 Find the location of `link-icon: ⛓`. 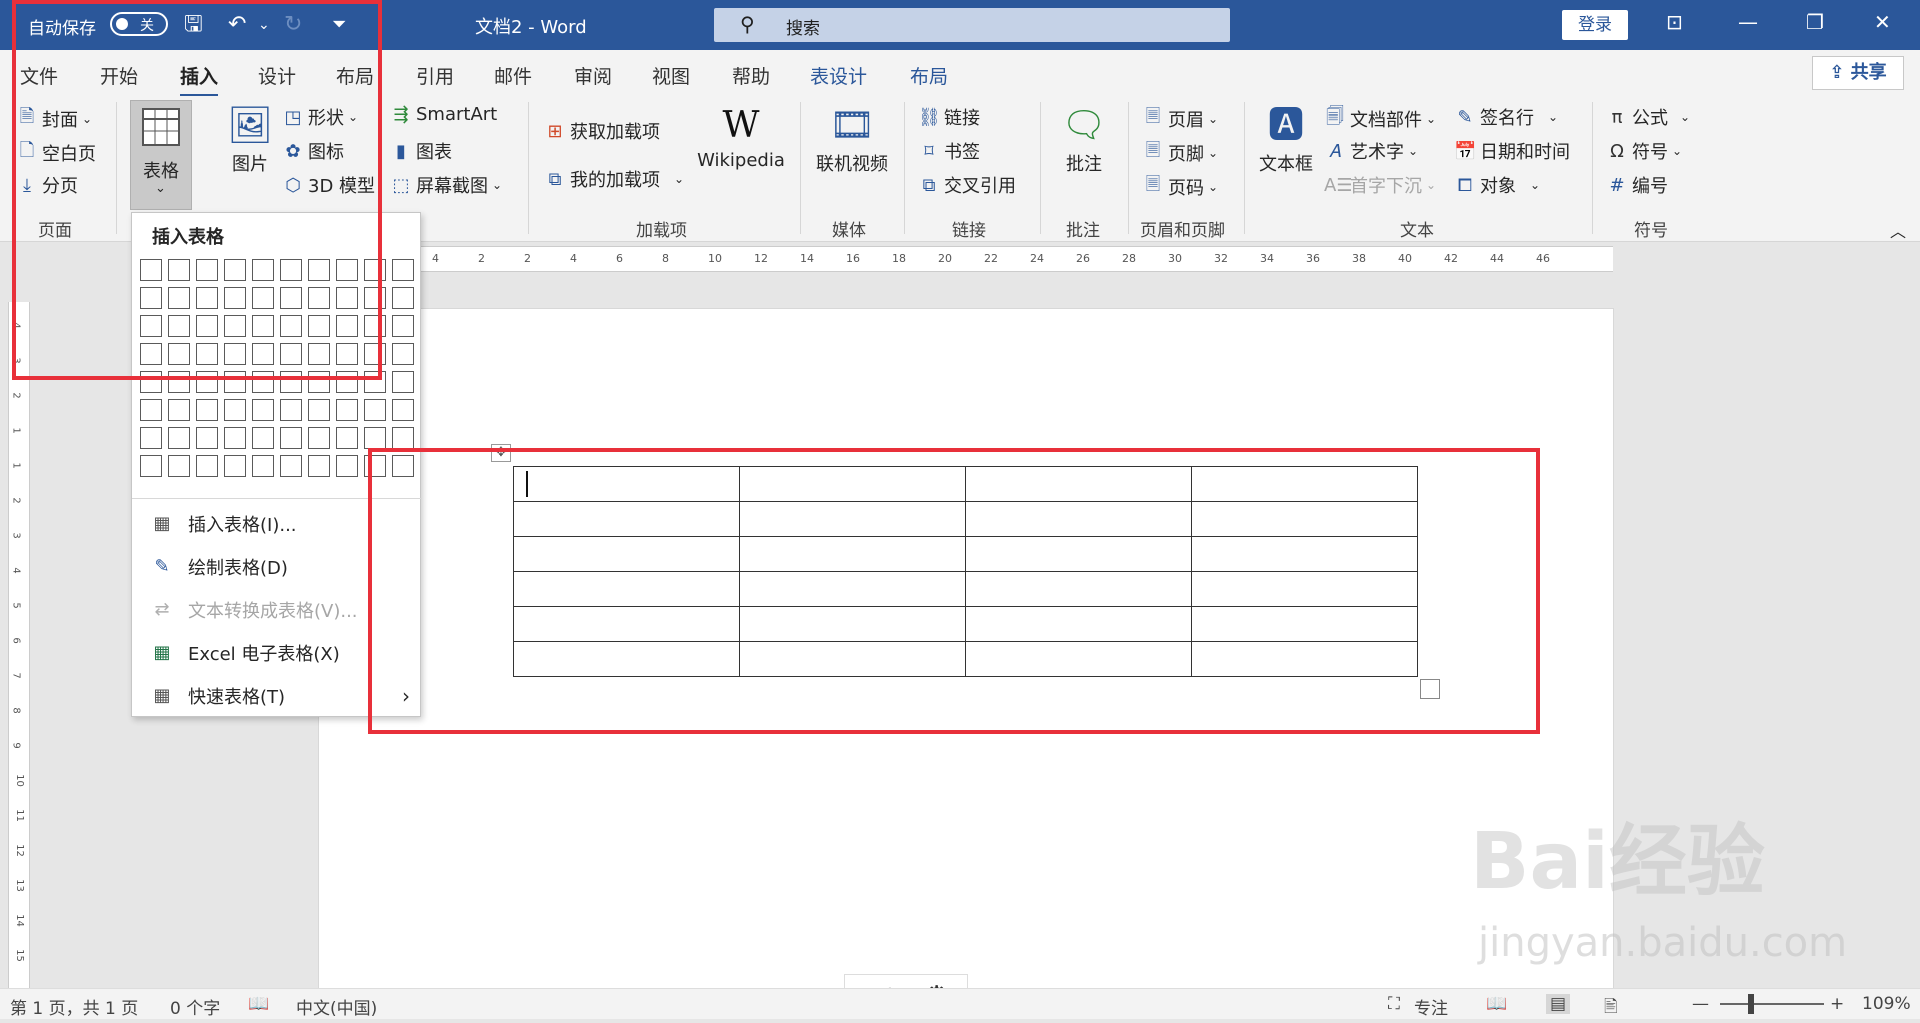

link-icon: ⛓ is located at coordinates (929, 117).